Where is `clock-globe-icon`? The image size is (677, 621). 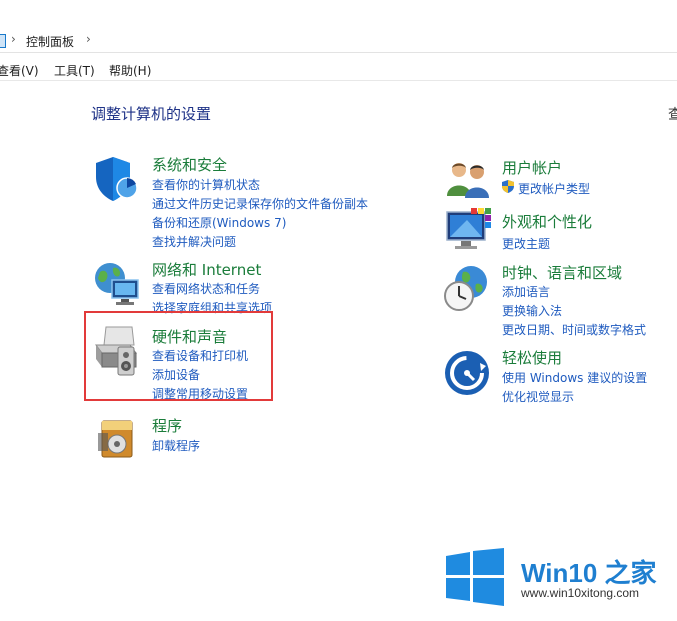
clock-globe-icon is located at coordinates (465, 288).